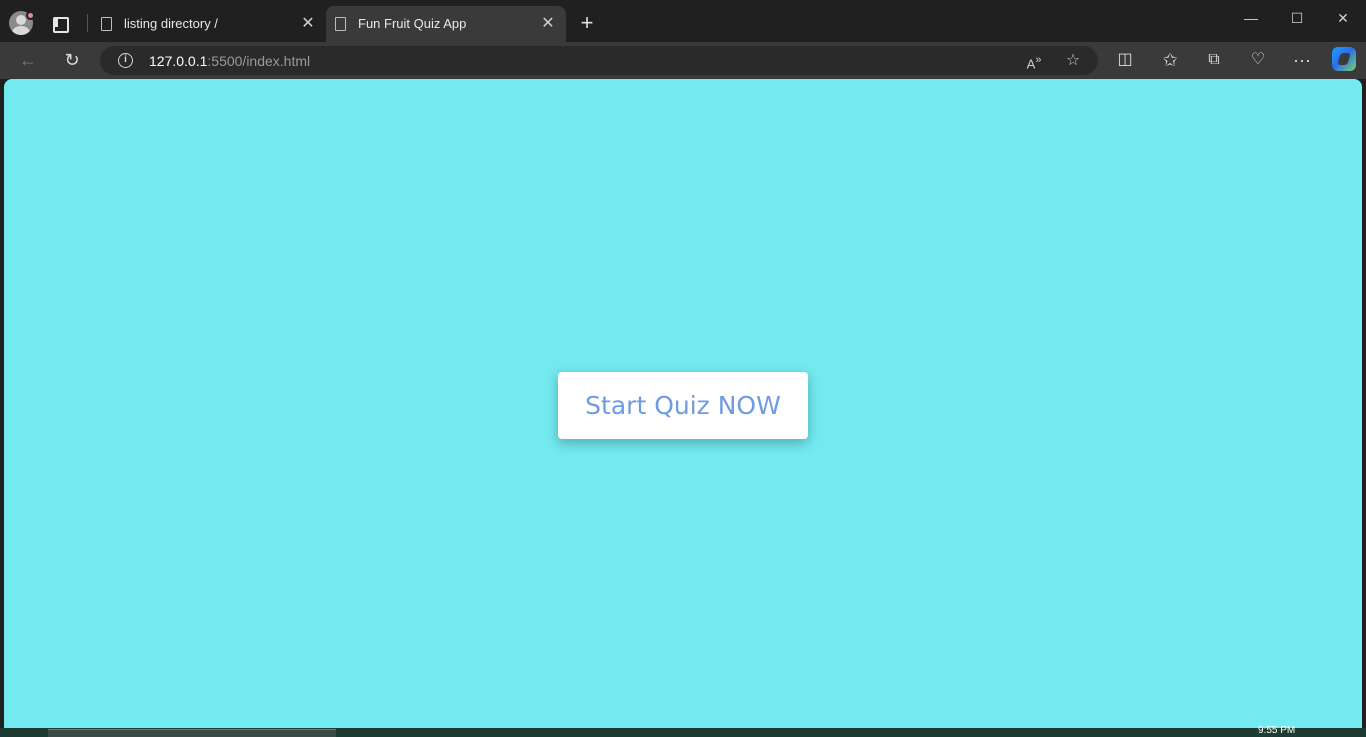  I want to click on refresh-icon: ↻, so click(72, 60).